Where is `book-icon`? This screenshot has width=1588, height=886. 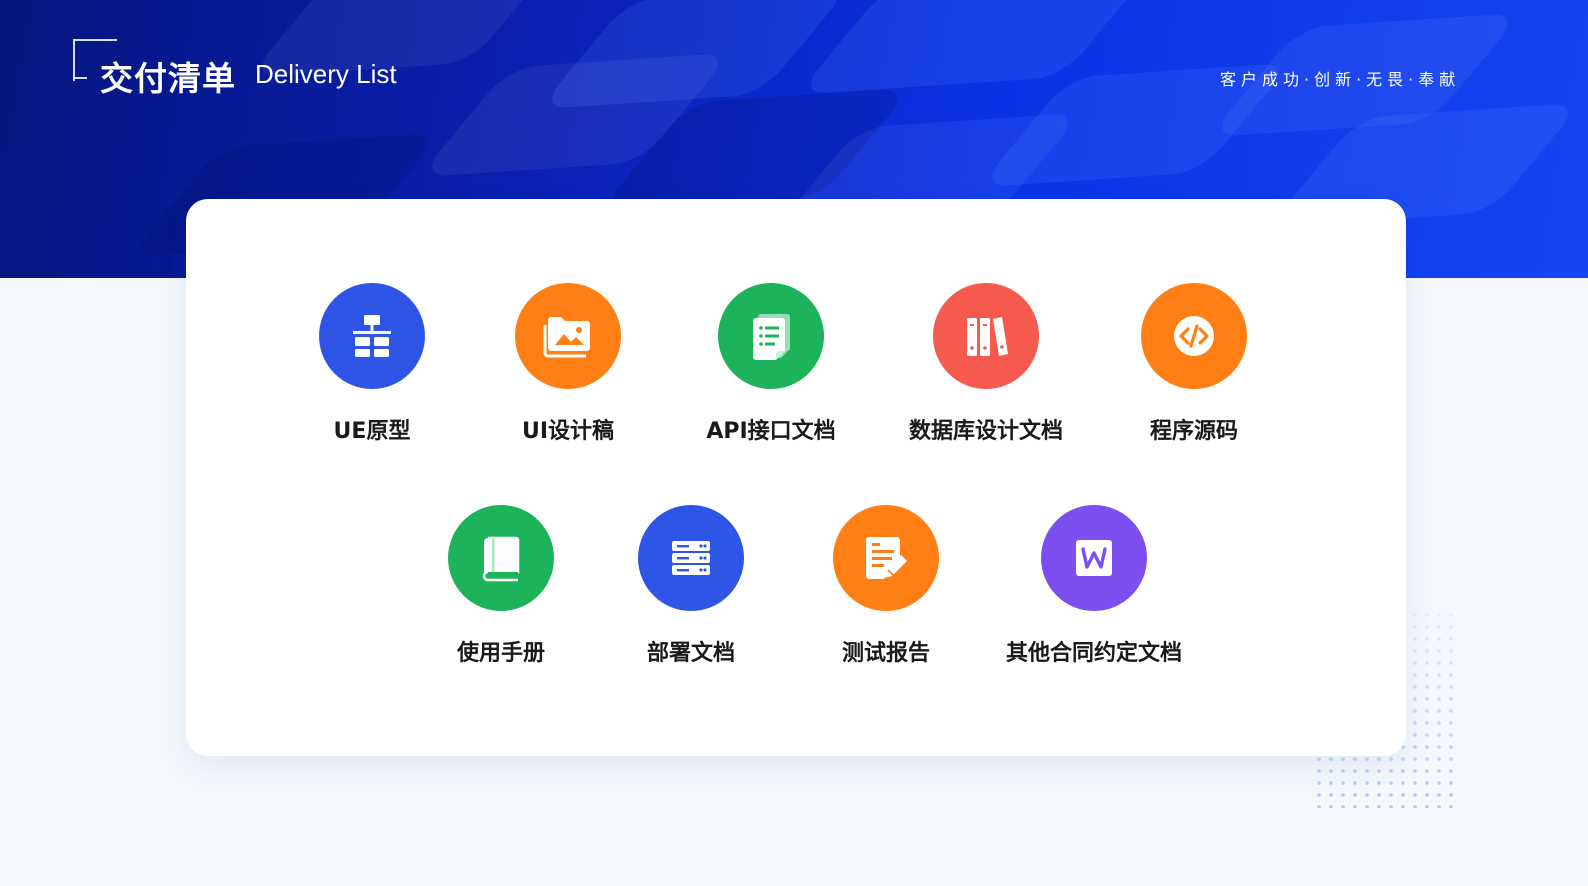 book-icon is located at coordinates (501, 559).